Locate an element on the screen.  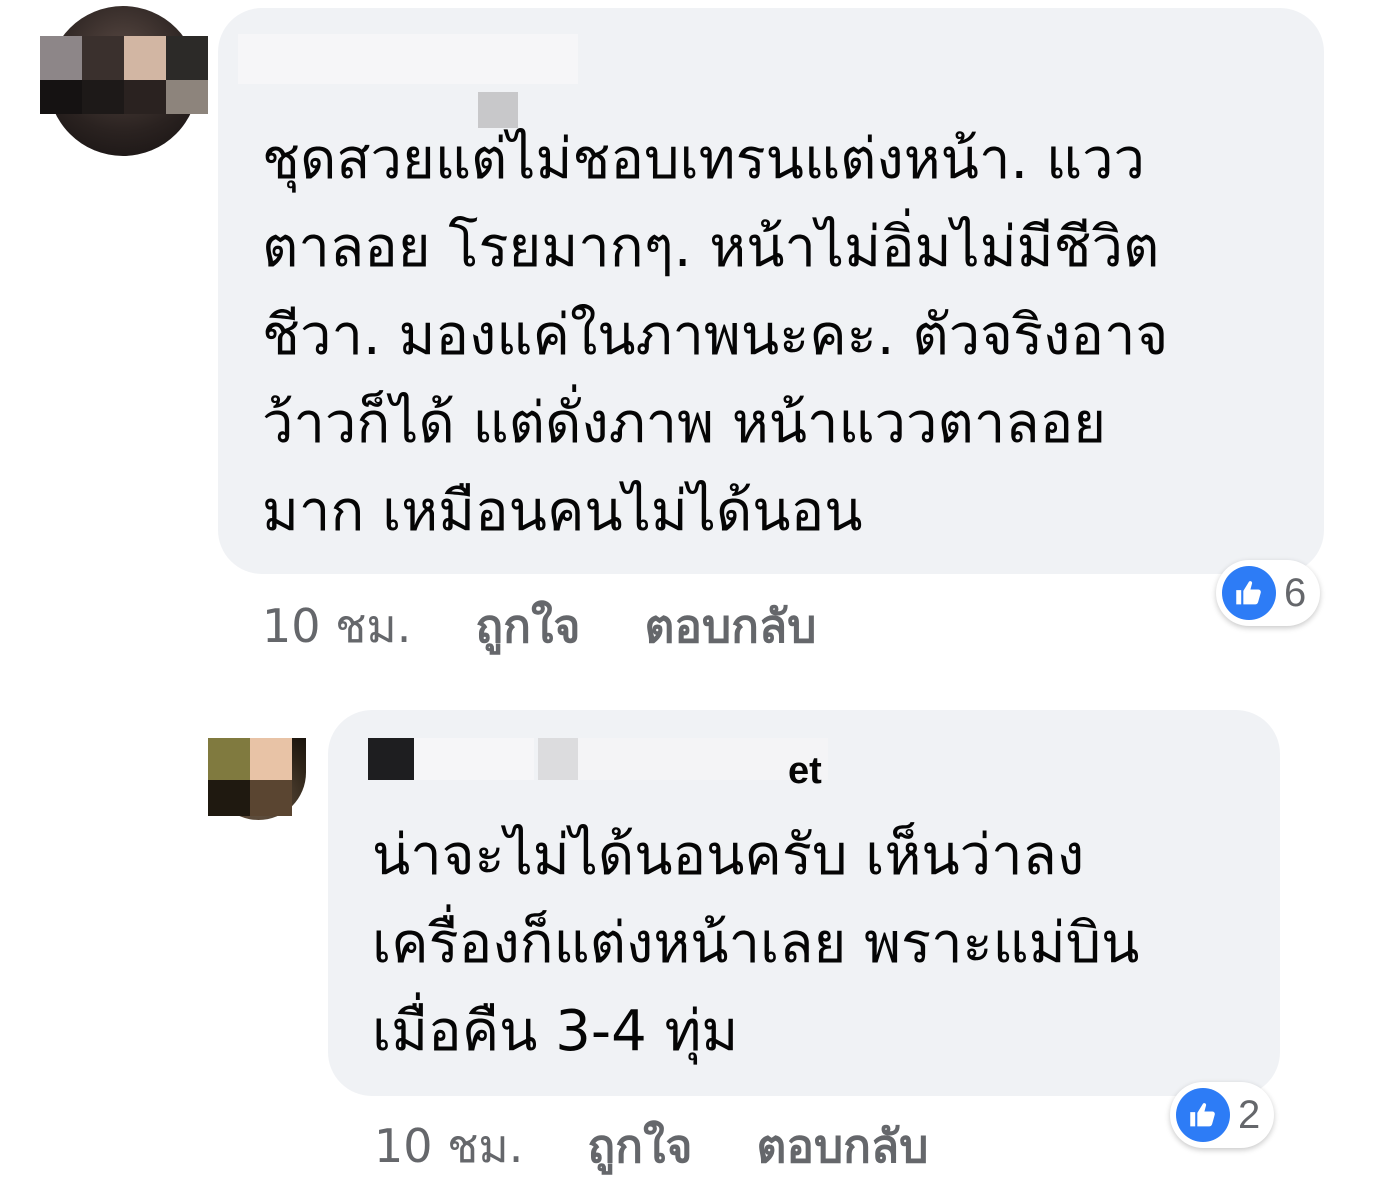
author-name-fragment: et is located at coordinates (805, 771).